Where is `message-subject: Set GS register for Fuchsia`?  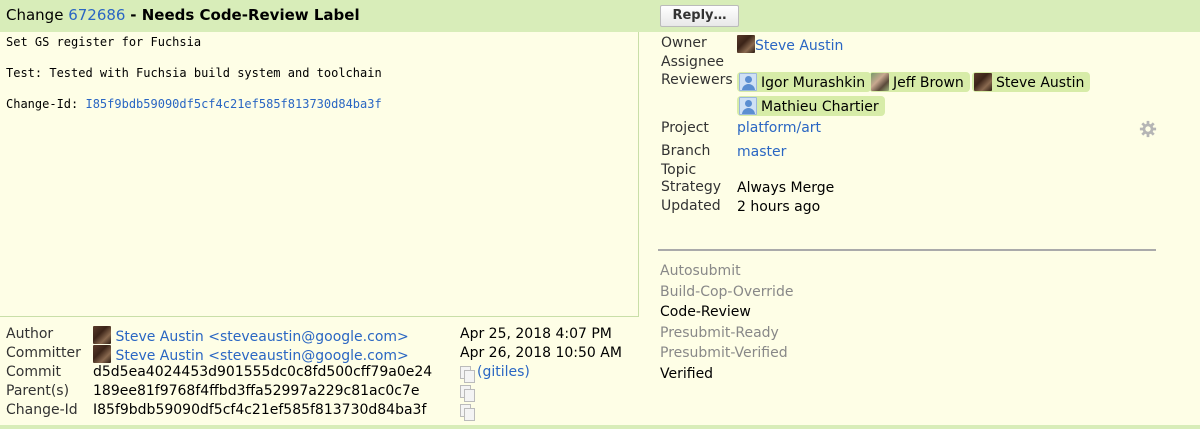
message-subject: Set GS register for Fuchsia is located at coordinates (104, 42).